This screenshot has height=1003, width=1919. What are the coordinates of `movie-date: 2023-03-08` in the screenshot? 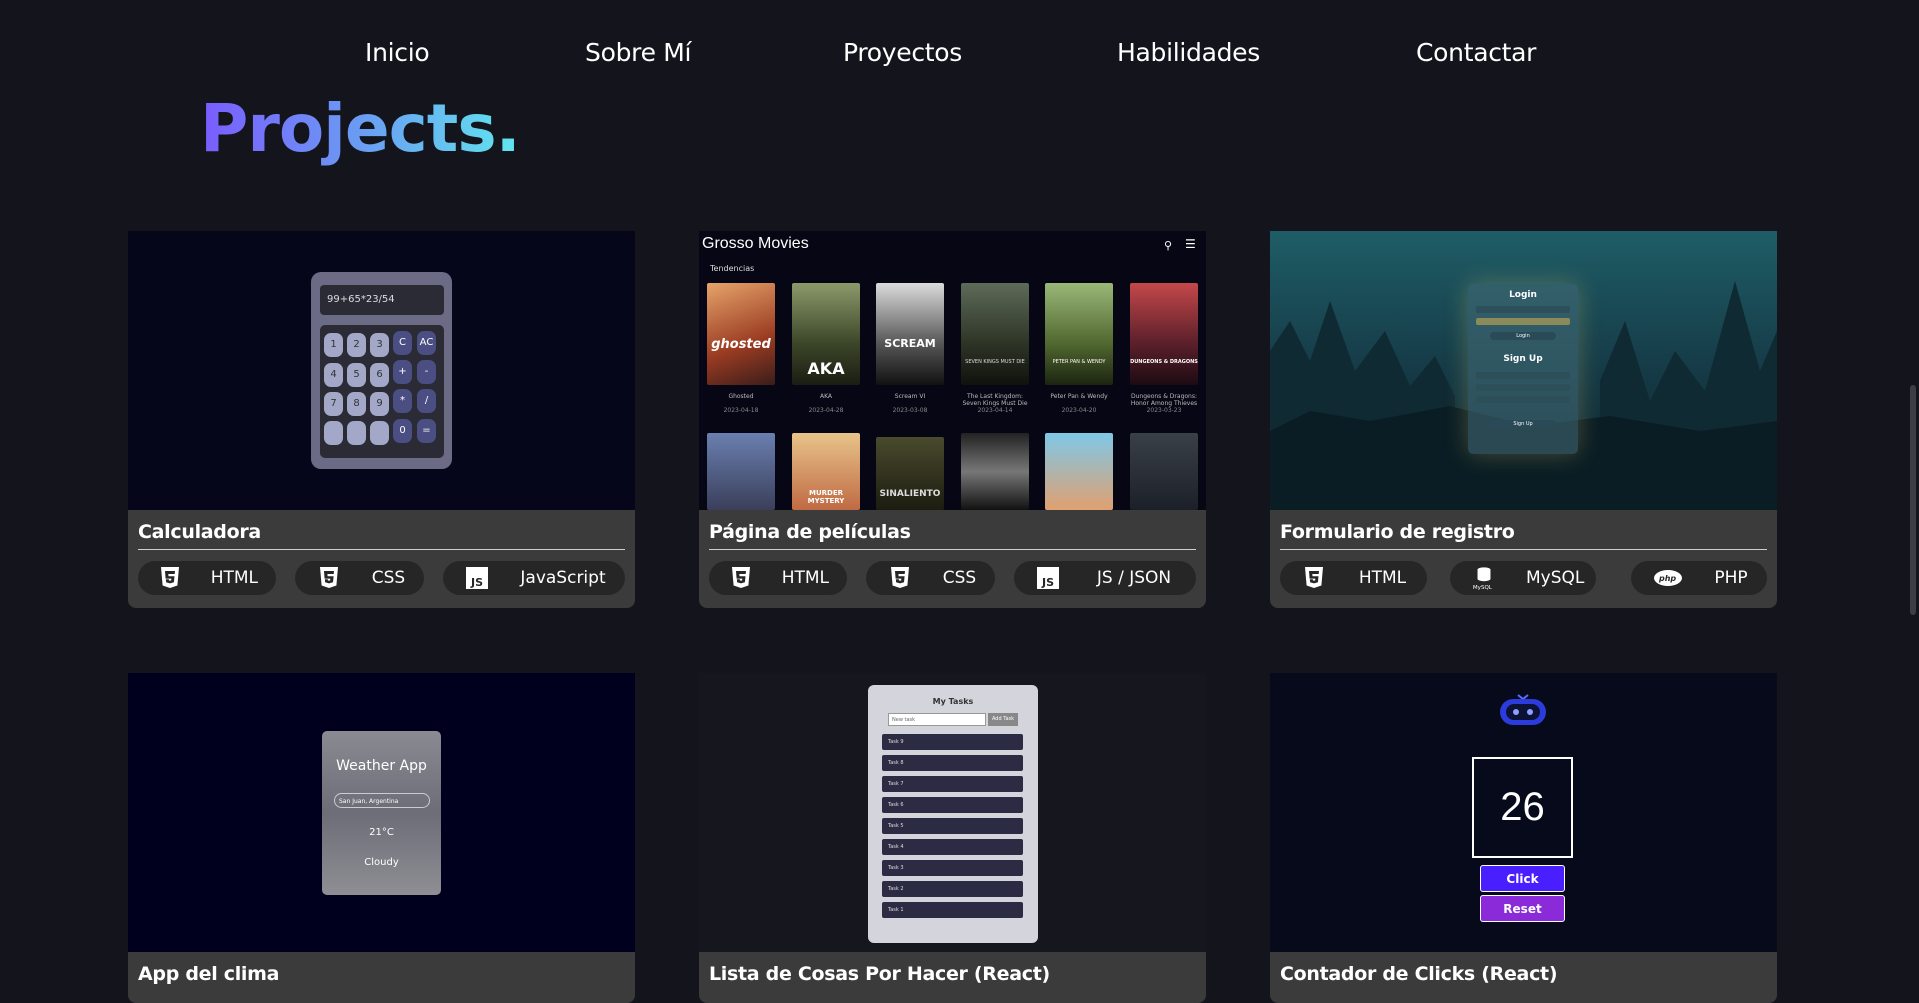 It's located at (910, 410).